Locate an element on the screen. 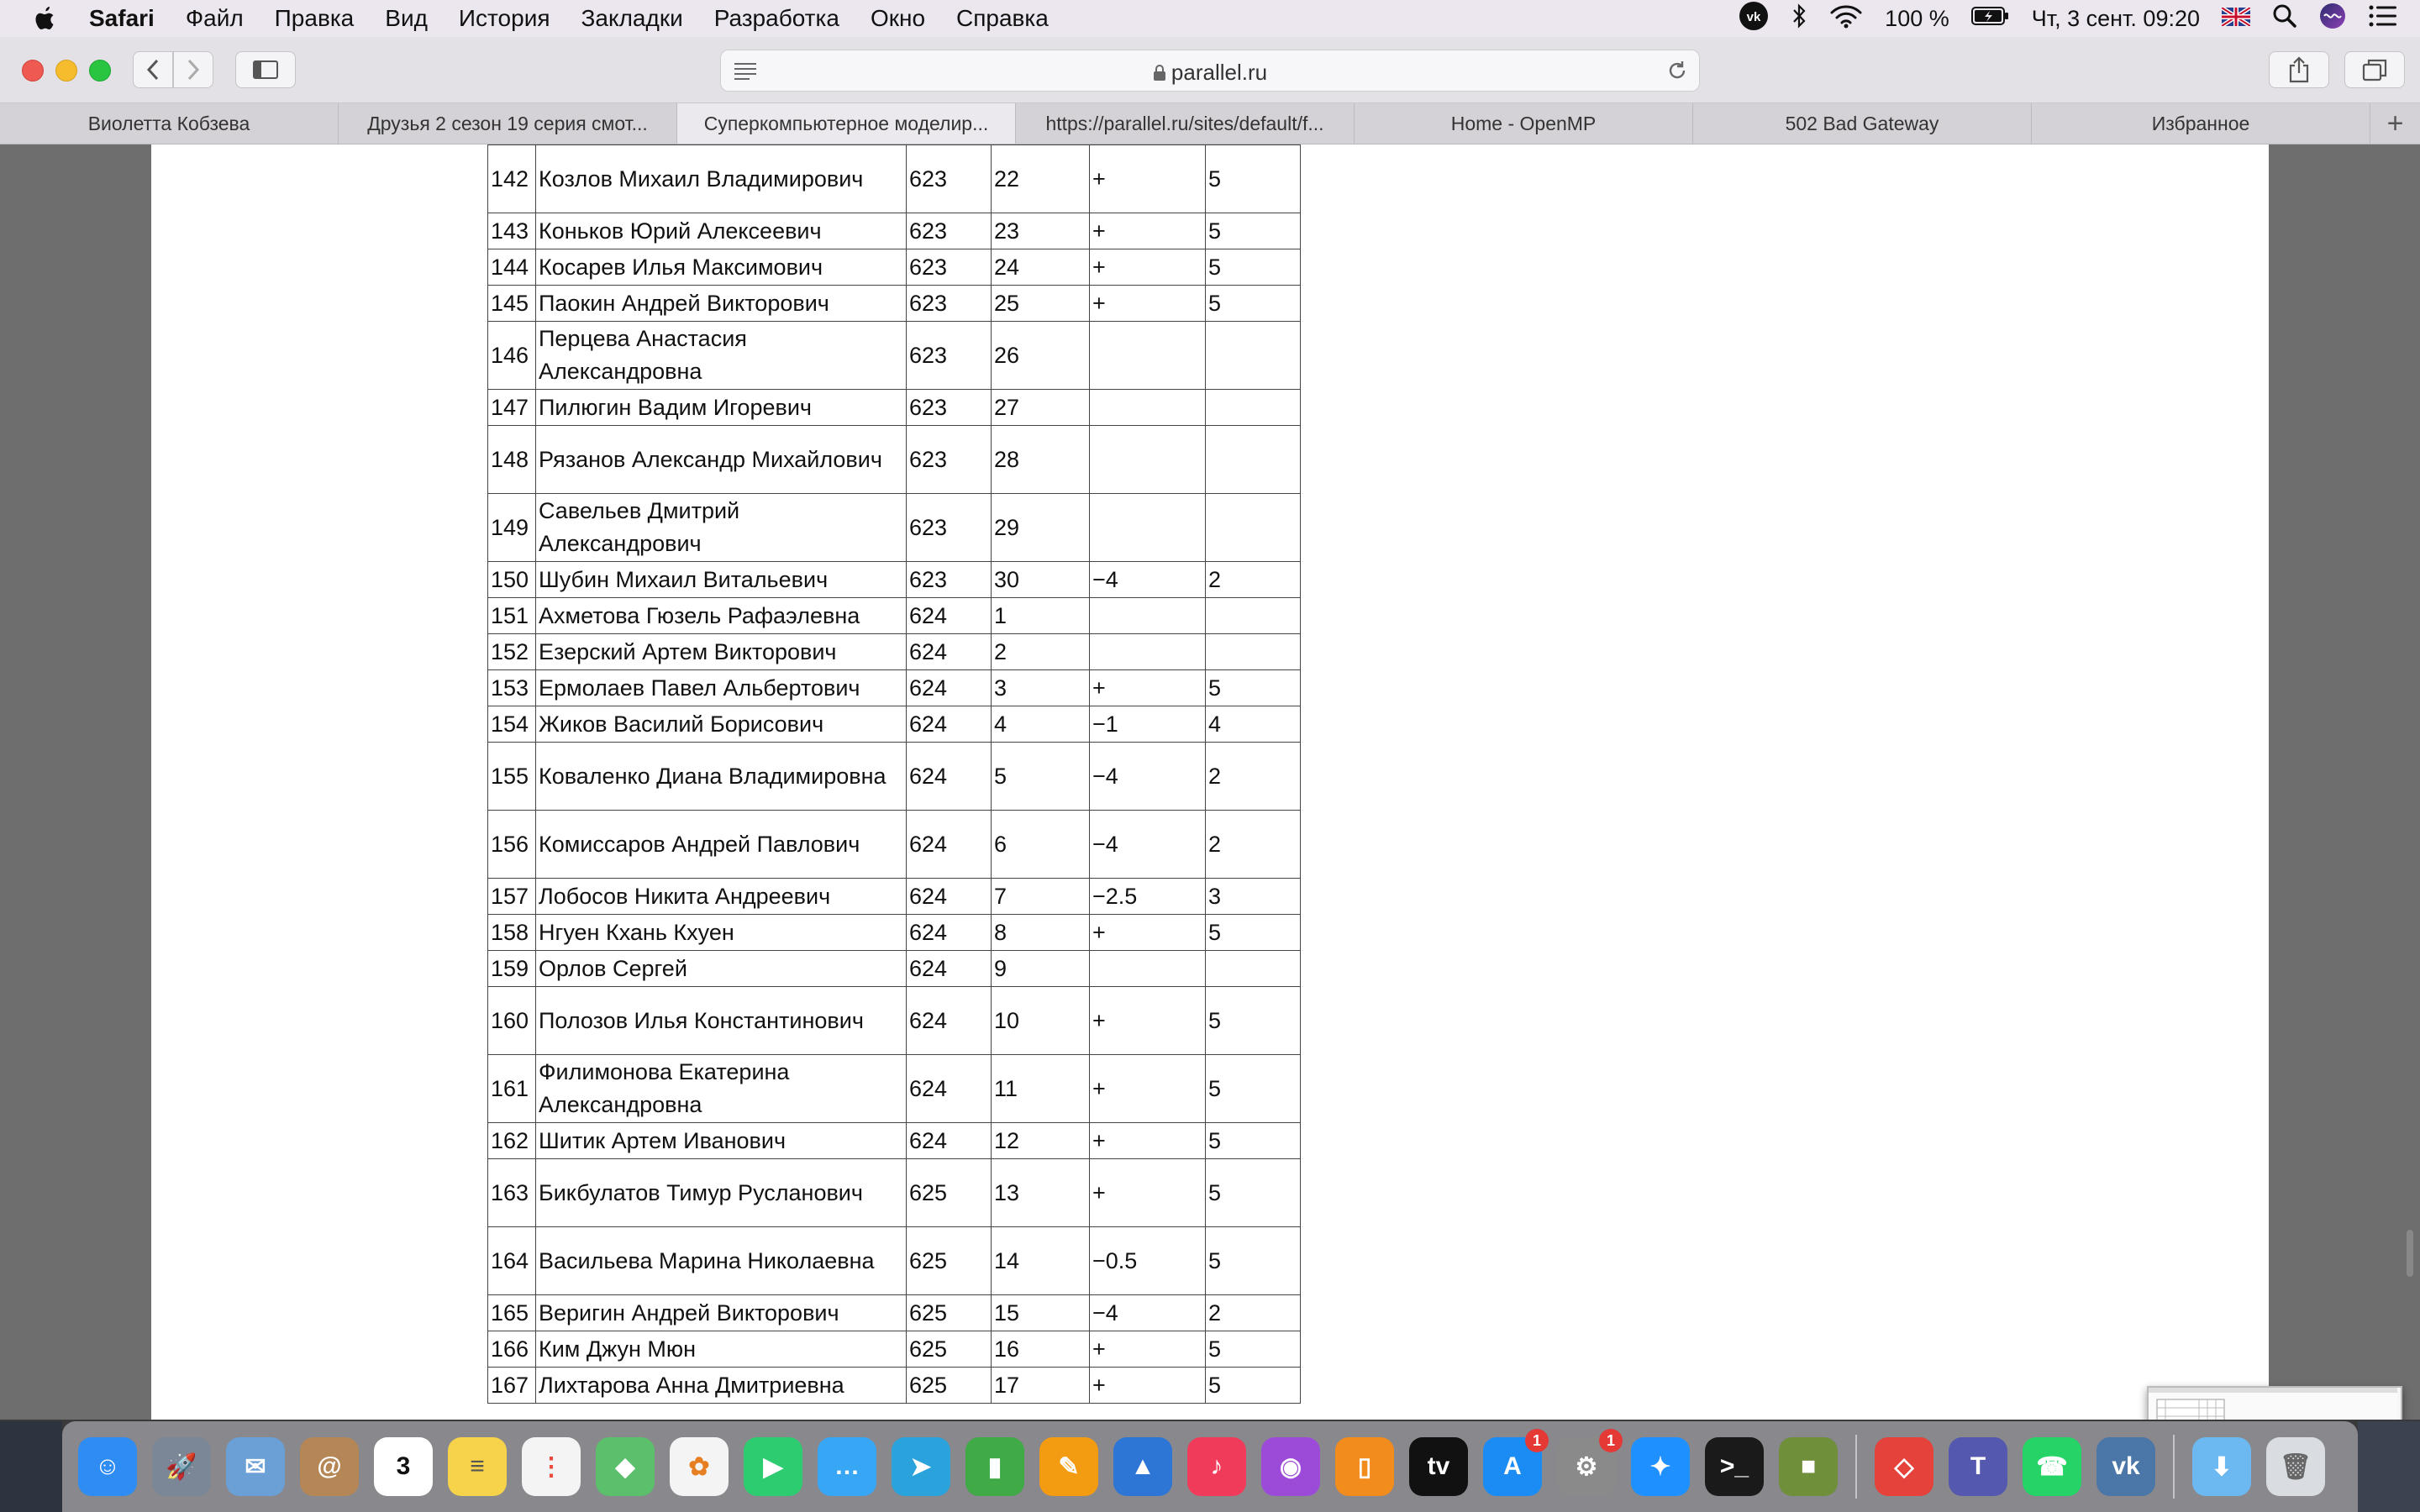  keynote-icon: ▲ is located at coordinates (1142, 1466).